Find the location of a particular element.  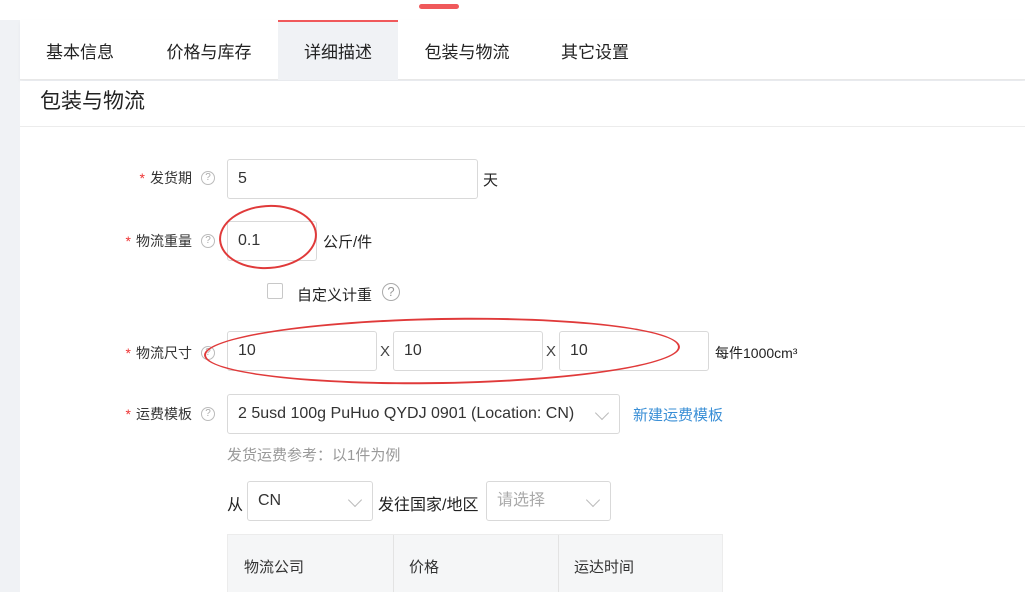

dimensions-unit: 每件1000cm³ is located at coordinates (756, 353).